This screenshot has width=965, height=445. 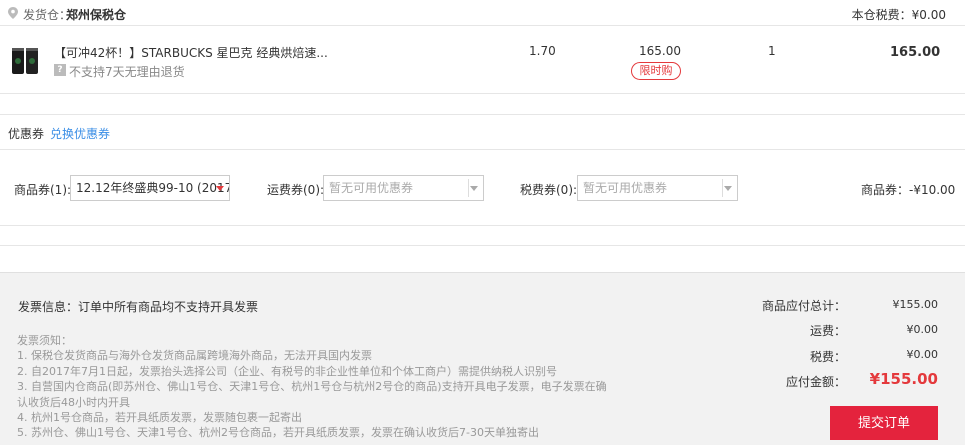 I want to click on warehouse-name: 郑州保税仓, so click(x=96, y=15).